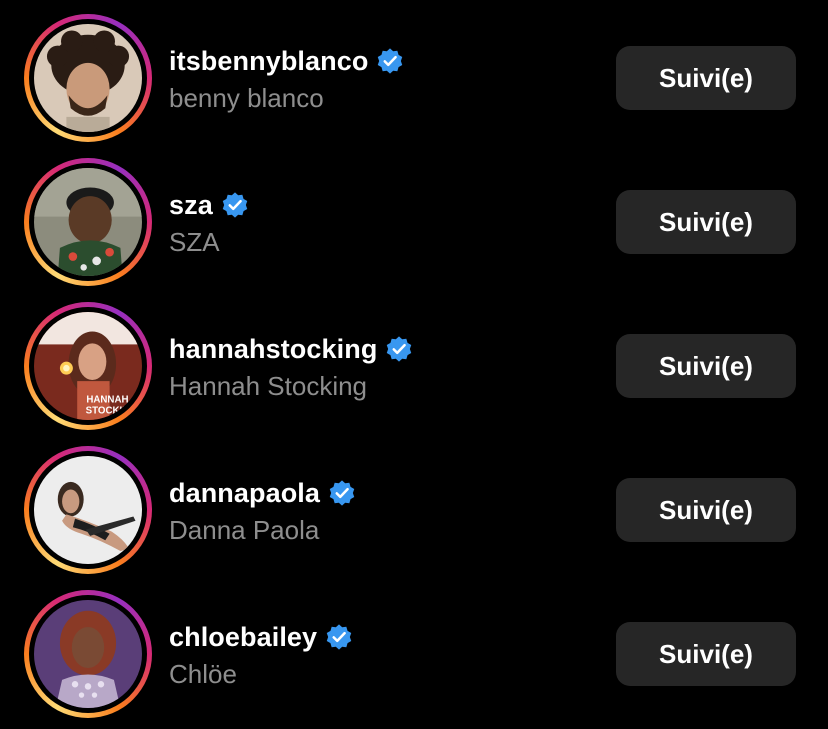 The height and width of the screenshot is (729, 828). I want to click on full-name: SZA, so click(194, 242).